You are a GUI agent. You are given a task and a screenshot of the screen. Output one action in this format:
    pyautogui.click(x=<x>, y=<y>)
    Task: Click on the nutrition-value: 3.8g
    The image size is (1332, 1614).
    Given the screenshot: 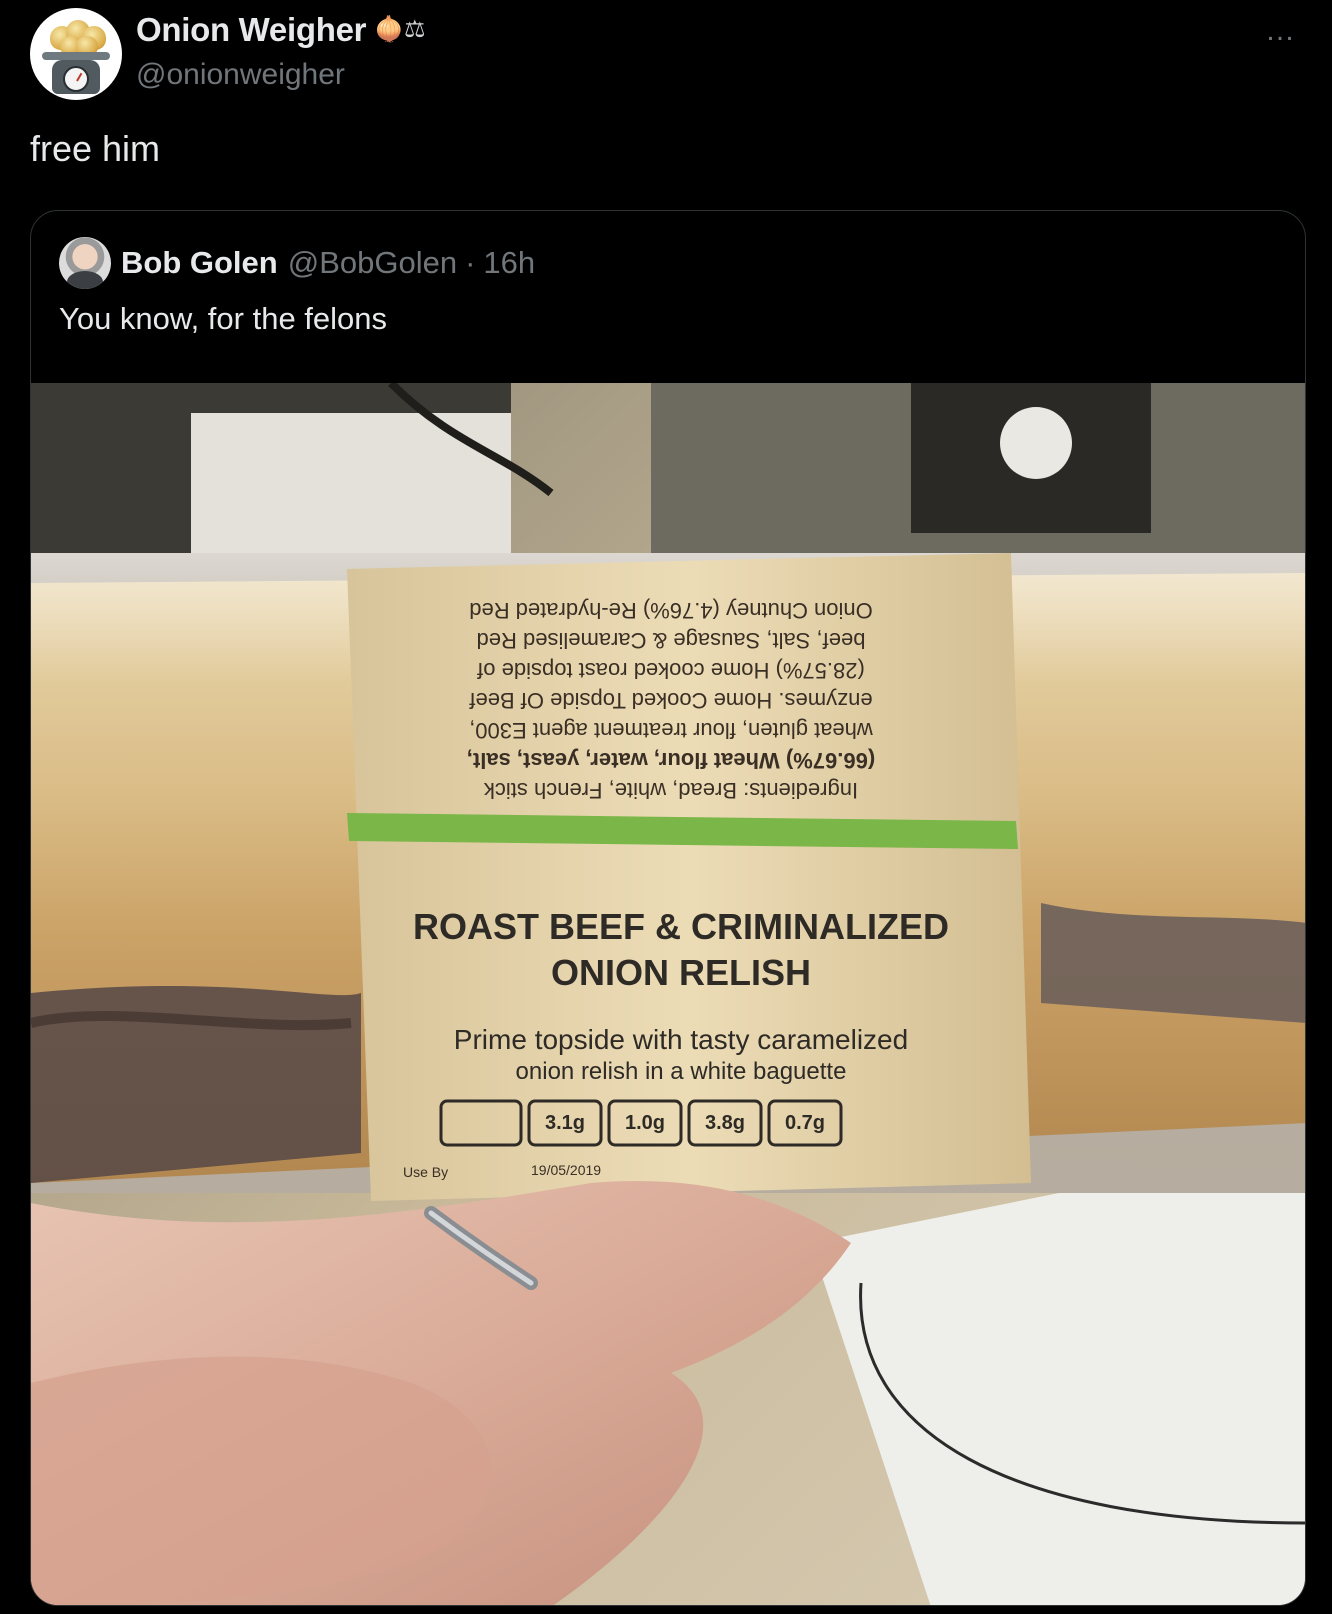 What is the action you would take?
    pyautogui.click(x=725, y=1123)
    